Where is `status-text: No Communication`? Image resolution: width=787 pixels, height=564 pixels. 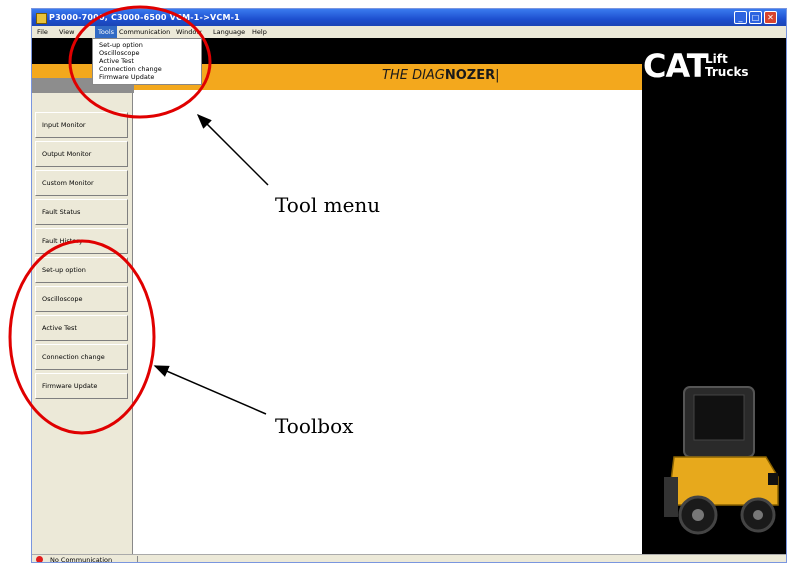
status-text: No Communication is located at coordinates (81, 559).